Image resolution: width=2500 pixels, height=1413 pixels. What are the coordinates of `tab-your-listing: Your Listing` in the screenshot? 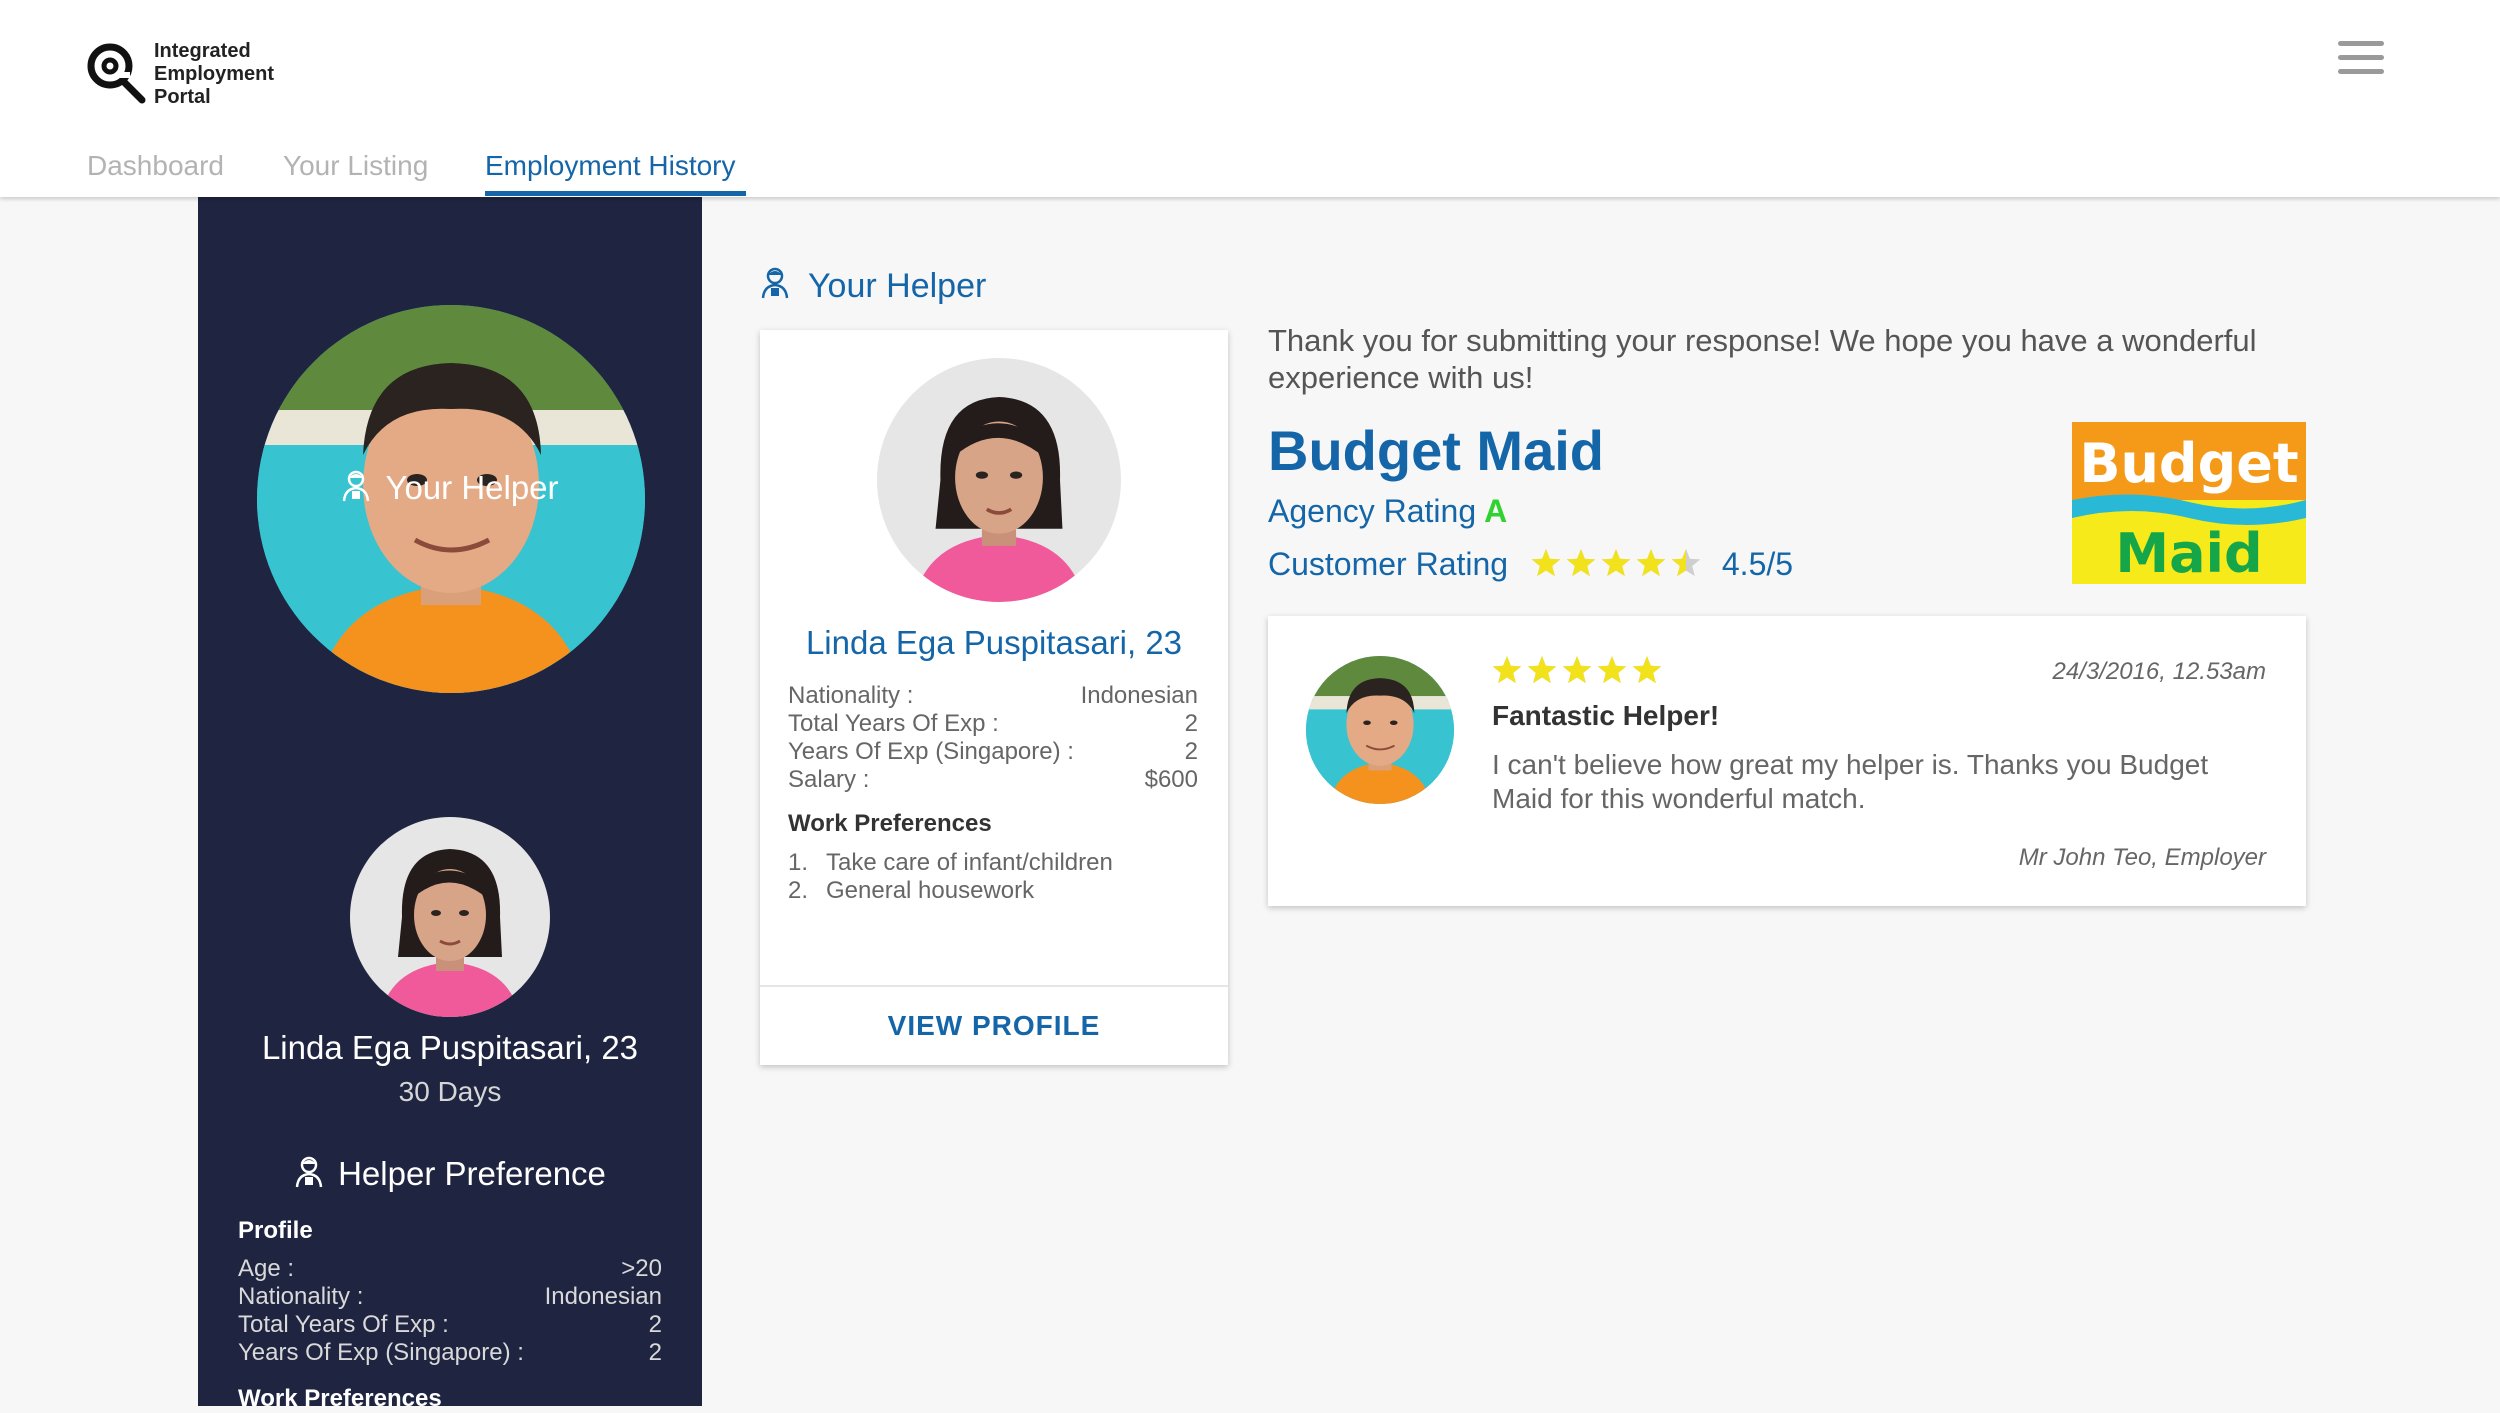 It's located at (355, 166).